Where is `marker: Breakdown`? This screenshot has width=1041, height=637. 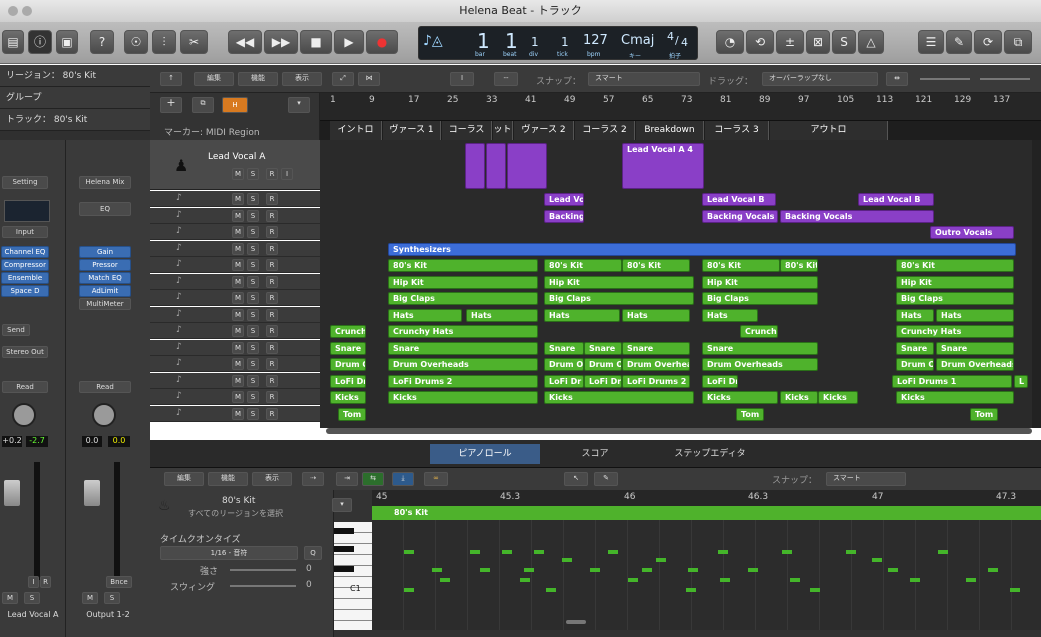 marker: Breakdown is located at coordinates (670, 130).